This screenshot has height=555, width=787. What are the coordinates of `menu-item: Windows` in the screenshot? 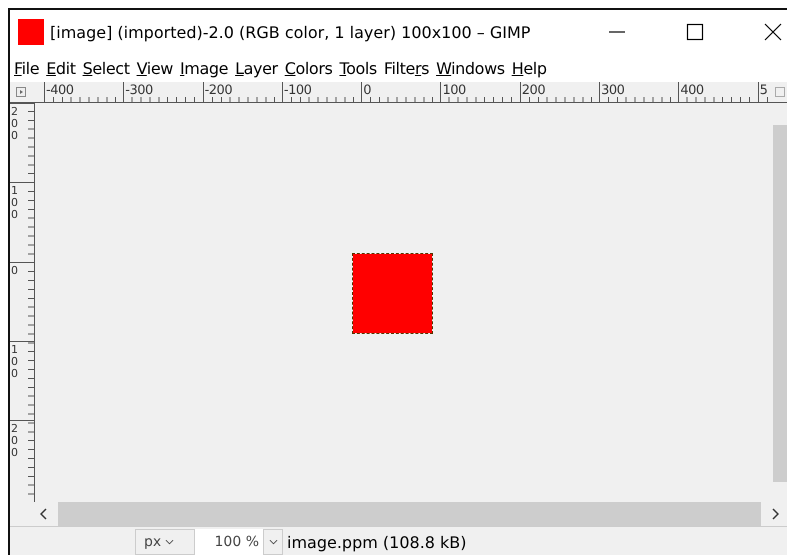 It's located at (470, 68).